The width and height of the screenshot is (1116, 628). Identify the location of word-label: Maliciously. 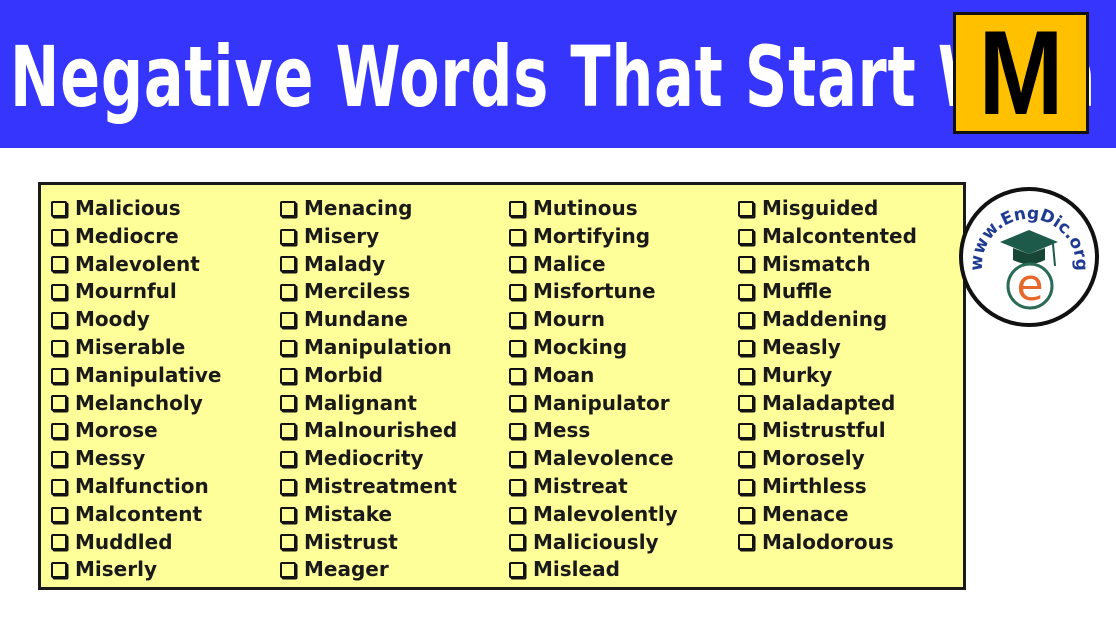
(596, 541).